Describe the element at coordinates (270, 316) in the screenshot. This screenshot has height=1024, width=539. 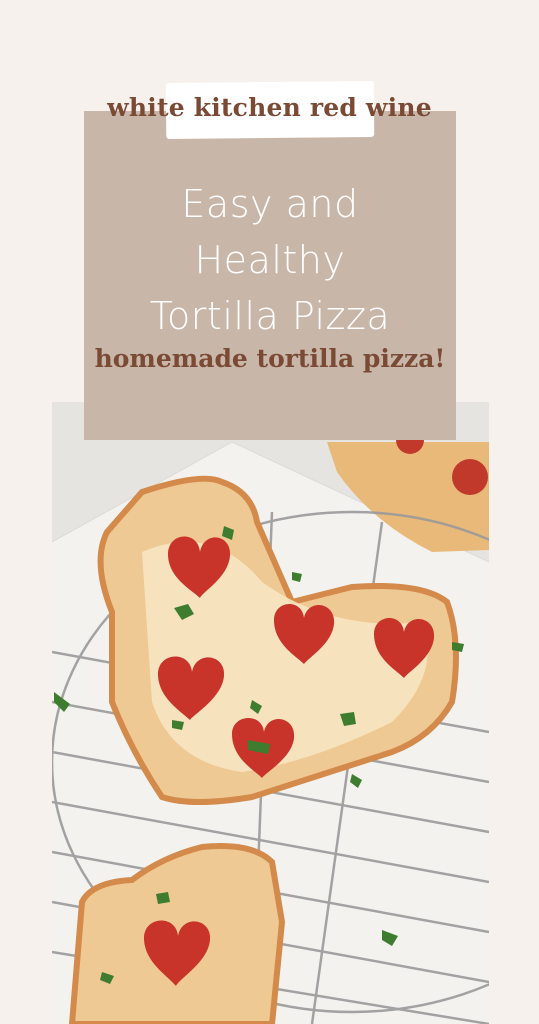
I see `headline-line-3: Tortilla Pizza` at that location.